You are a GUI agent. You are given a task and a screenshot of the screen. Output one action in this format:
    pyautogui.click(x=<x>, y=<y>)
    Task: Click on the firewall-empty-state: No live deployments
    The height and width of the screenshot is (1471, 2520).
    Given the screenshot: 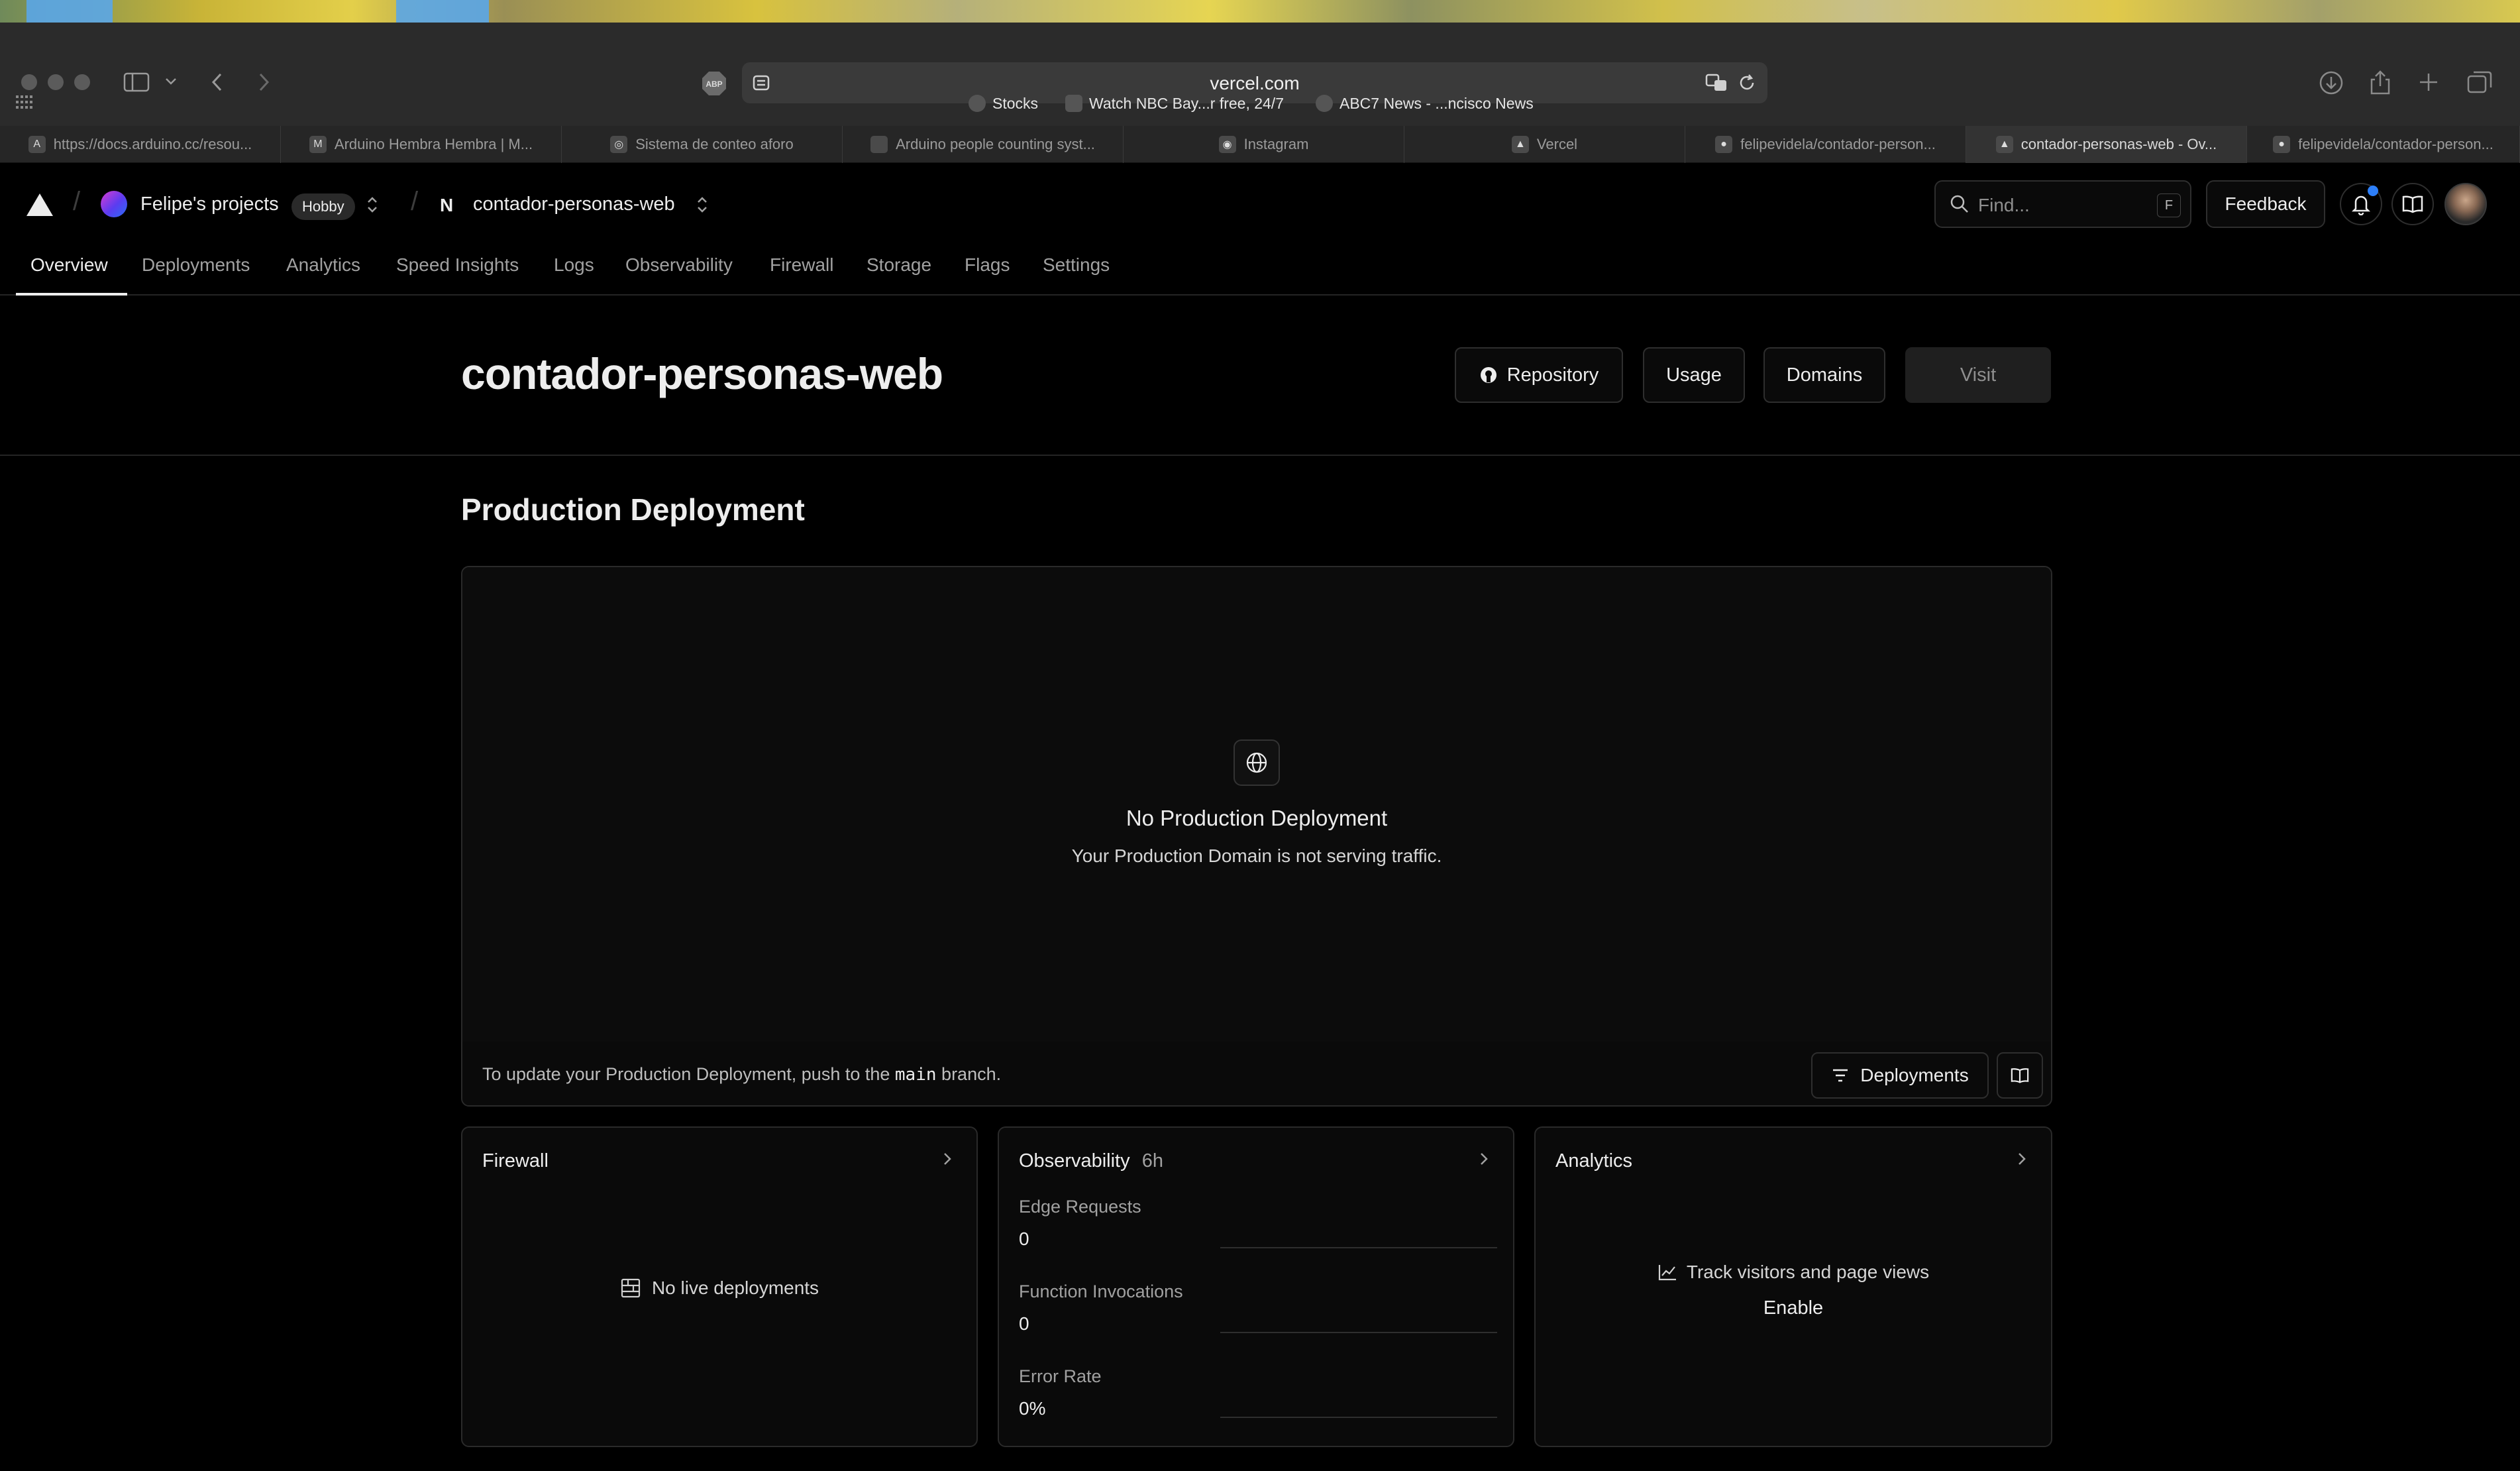 What is the action you would take?
    pyautogui.click(x=719, y=1288)
    